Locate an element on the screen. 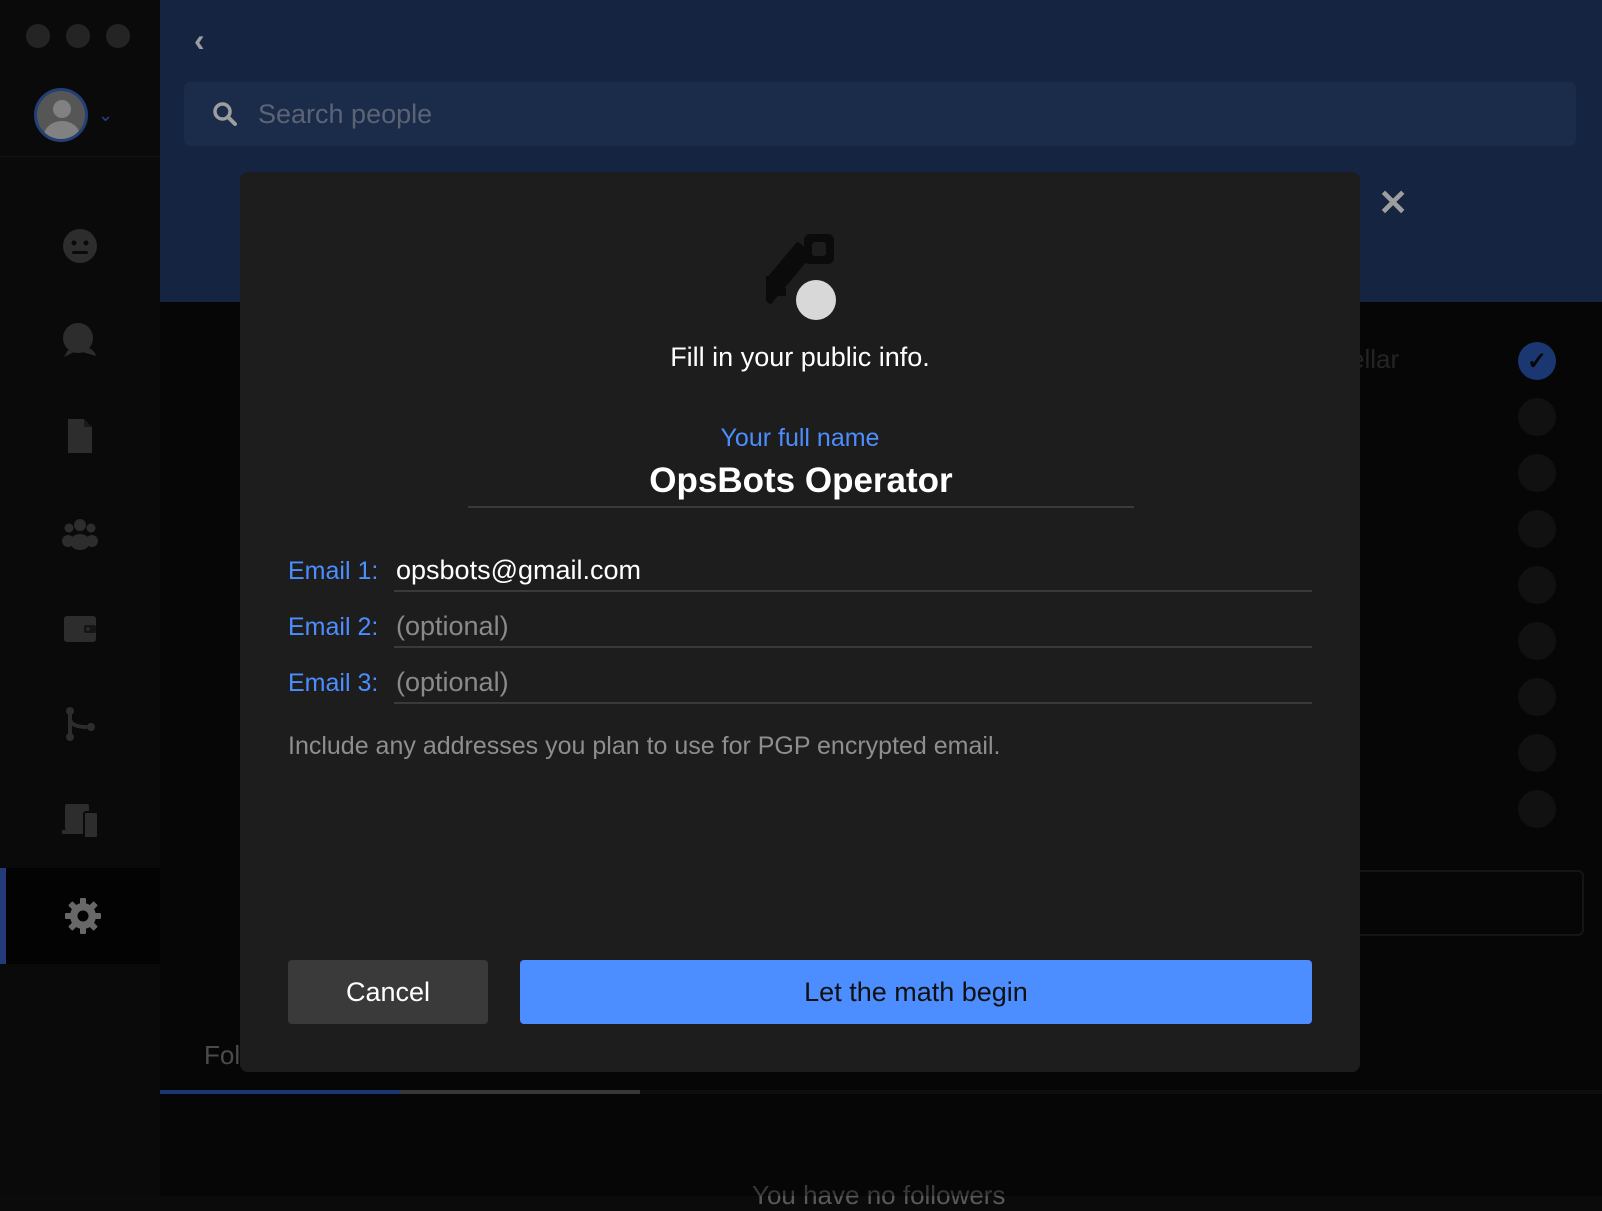 The height and width of the screenshot is (1211, 1602). email-row-2: Email 2: (optional) is located at coordinates (800, 627).